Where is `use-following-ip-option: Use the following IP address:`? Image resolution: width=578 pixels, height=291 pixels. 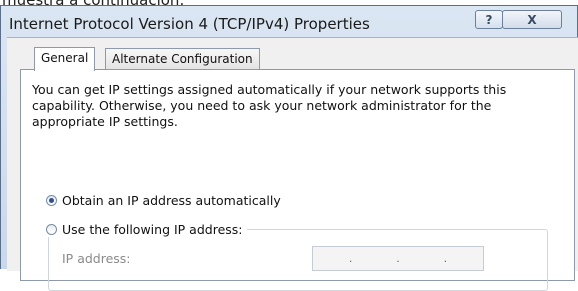 use-following-ip-option: Use the following IP address: is located at coordinates (146, 229).